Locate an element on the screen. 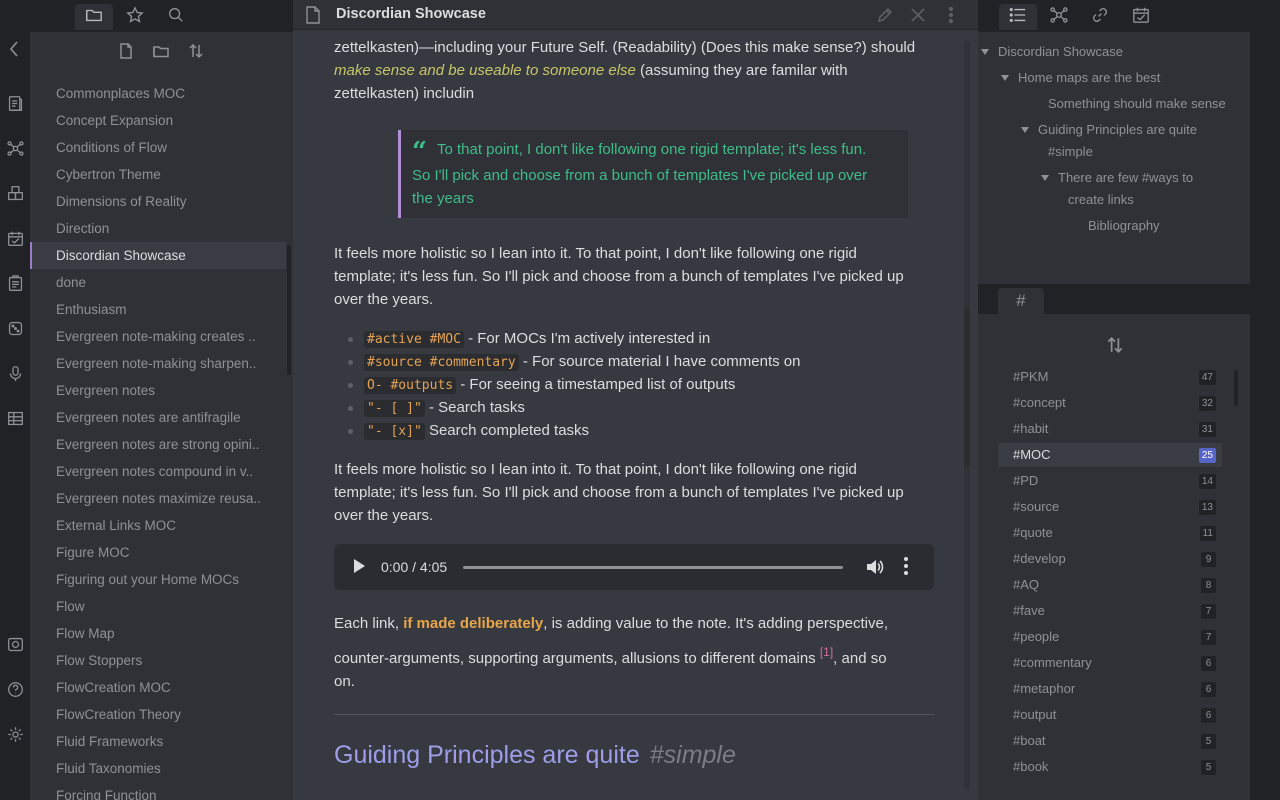  open-quick-switcher-icon is located at coordinates (15, 103).